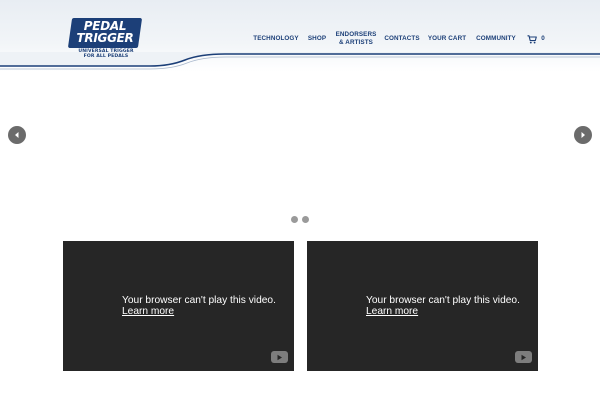 The height and width of the screenshot is (400, 600). Describe the element at coordinates (275, 39) in the screenshot. I see `nav-item-technology: TECHNOLOGY` at that location.